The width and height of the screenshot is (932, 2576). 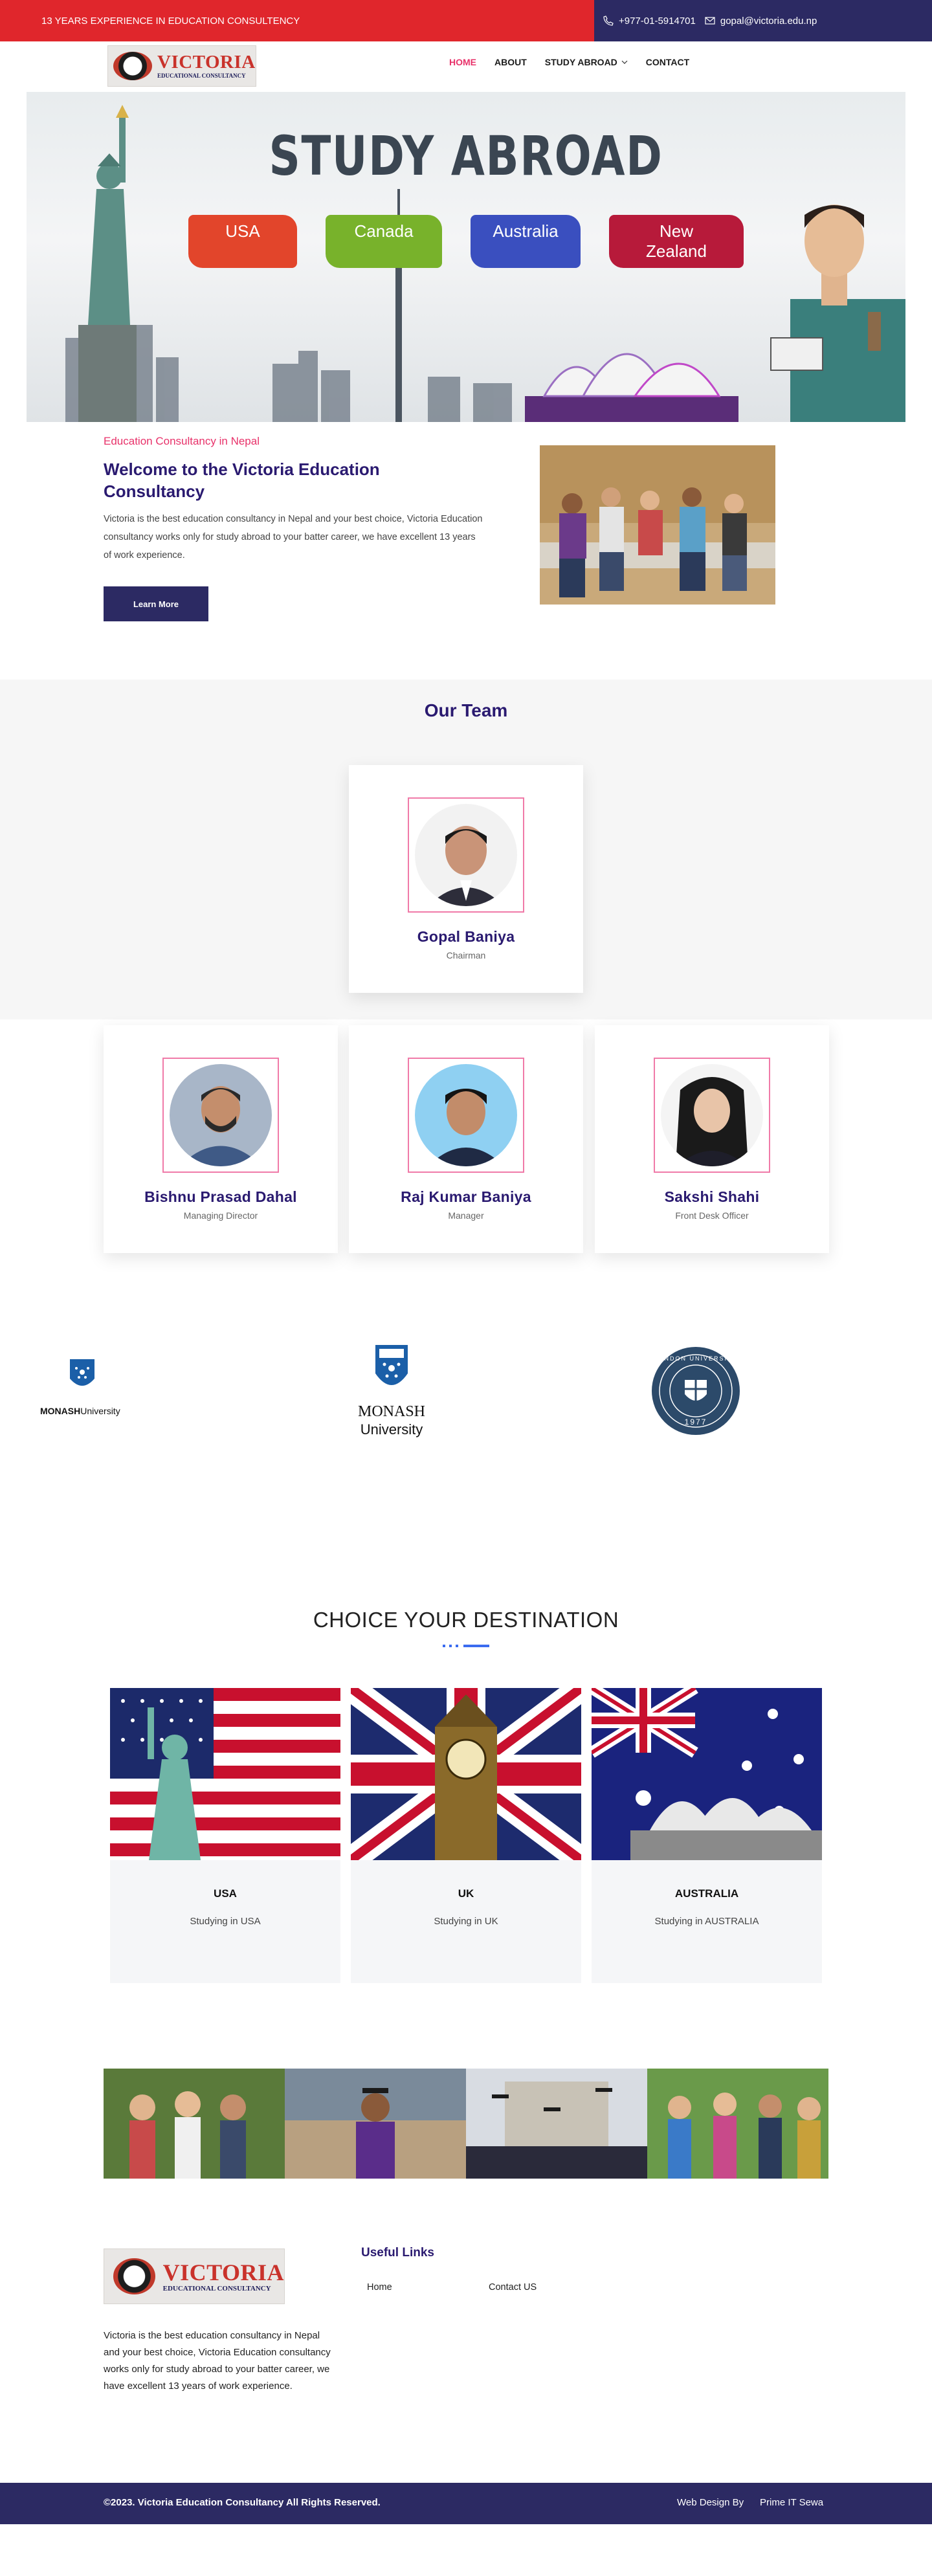 I want to click on about-subtitle: Education Consultancy in Nepal, so click(x=182, y=441).